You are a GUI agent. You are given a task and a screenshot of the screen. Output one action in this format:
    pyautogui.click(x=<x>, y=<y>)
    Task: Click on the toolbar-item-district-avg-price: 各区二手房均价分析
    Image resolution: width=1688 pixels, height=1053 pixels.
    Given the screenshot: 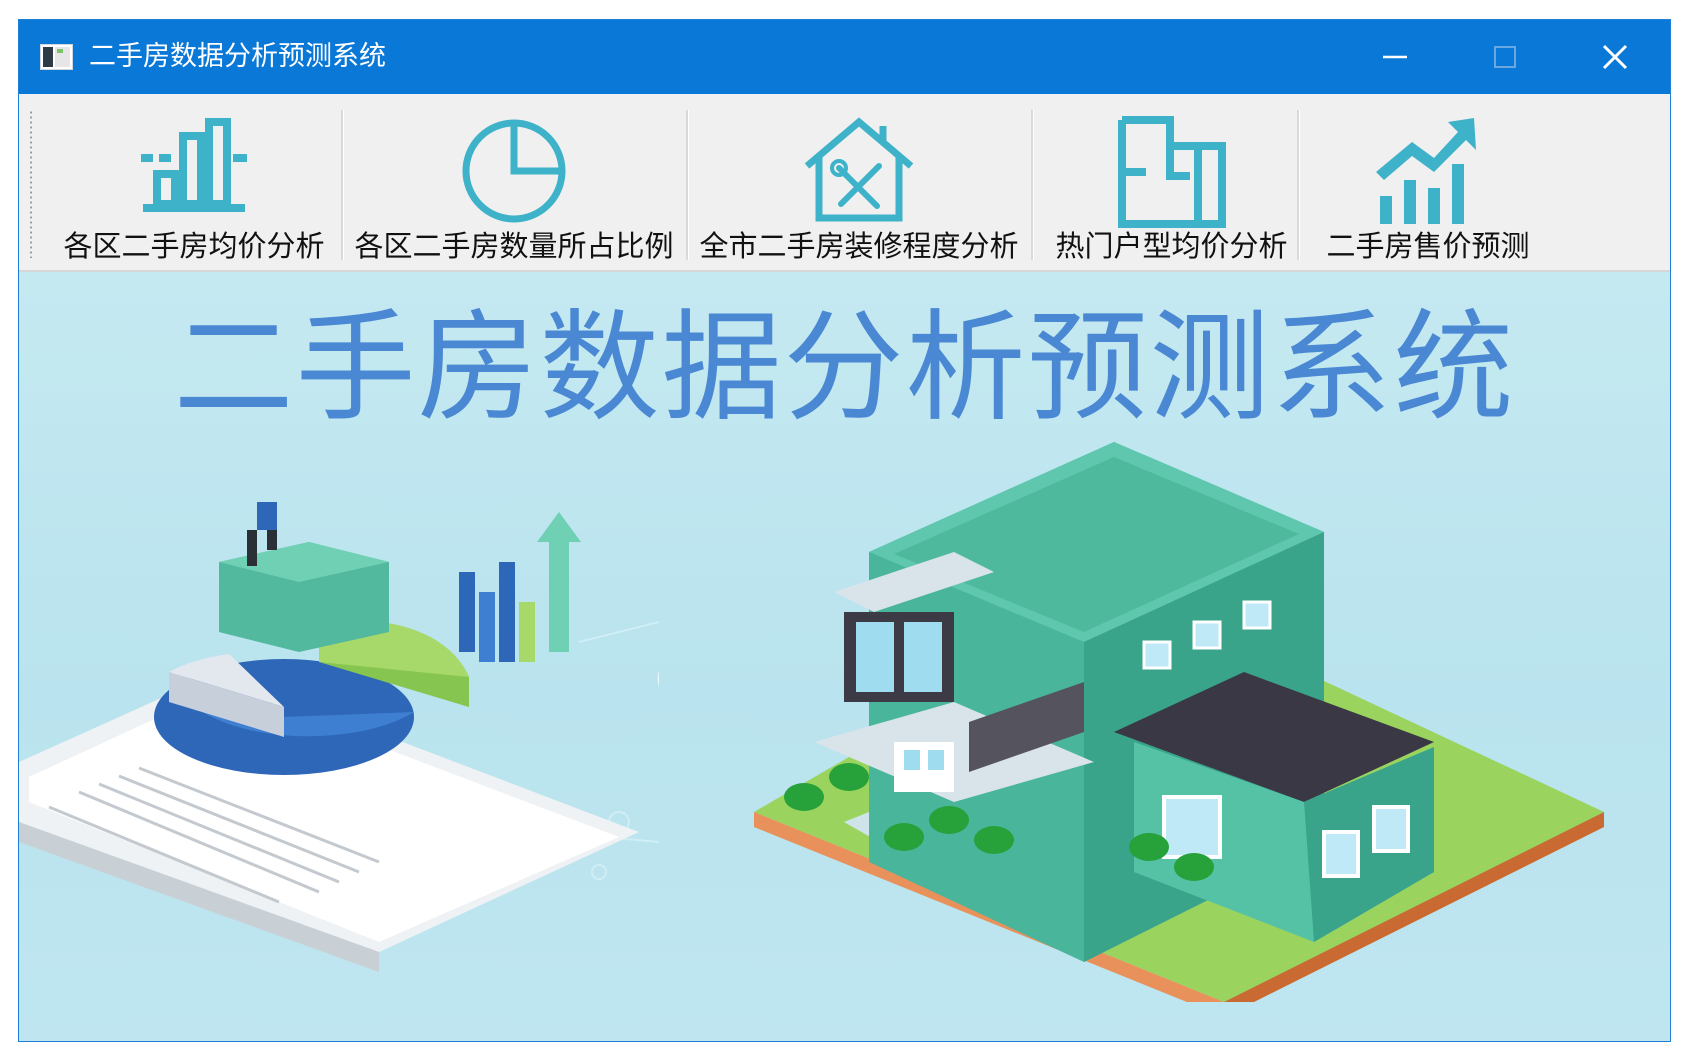 What is the action you would take?
    pyautogui.click(x=194, y=183)
    